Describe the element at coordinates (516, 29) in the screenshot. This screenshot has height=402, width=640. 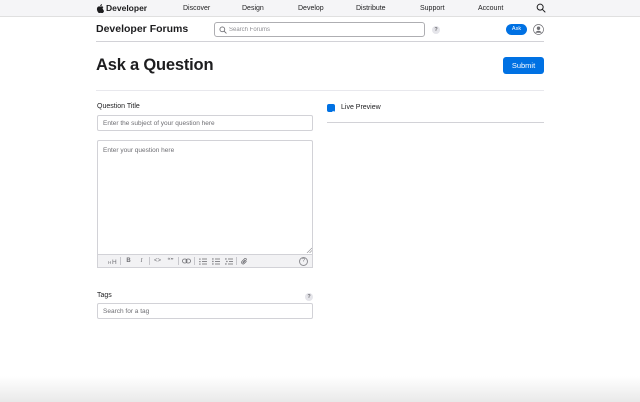
I see `ask-button: Ask` at that location.